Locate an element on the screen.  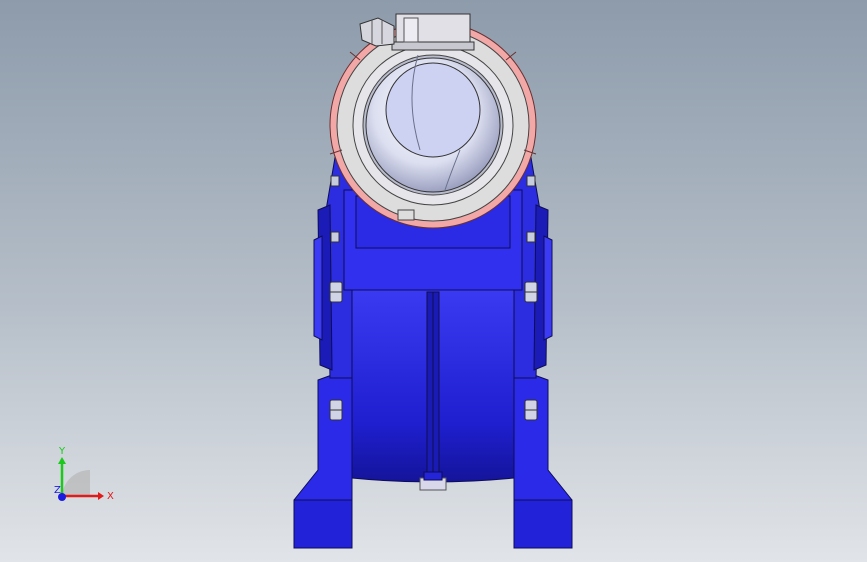
triad-arc is located at coordinates (76, 482).